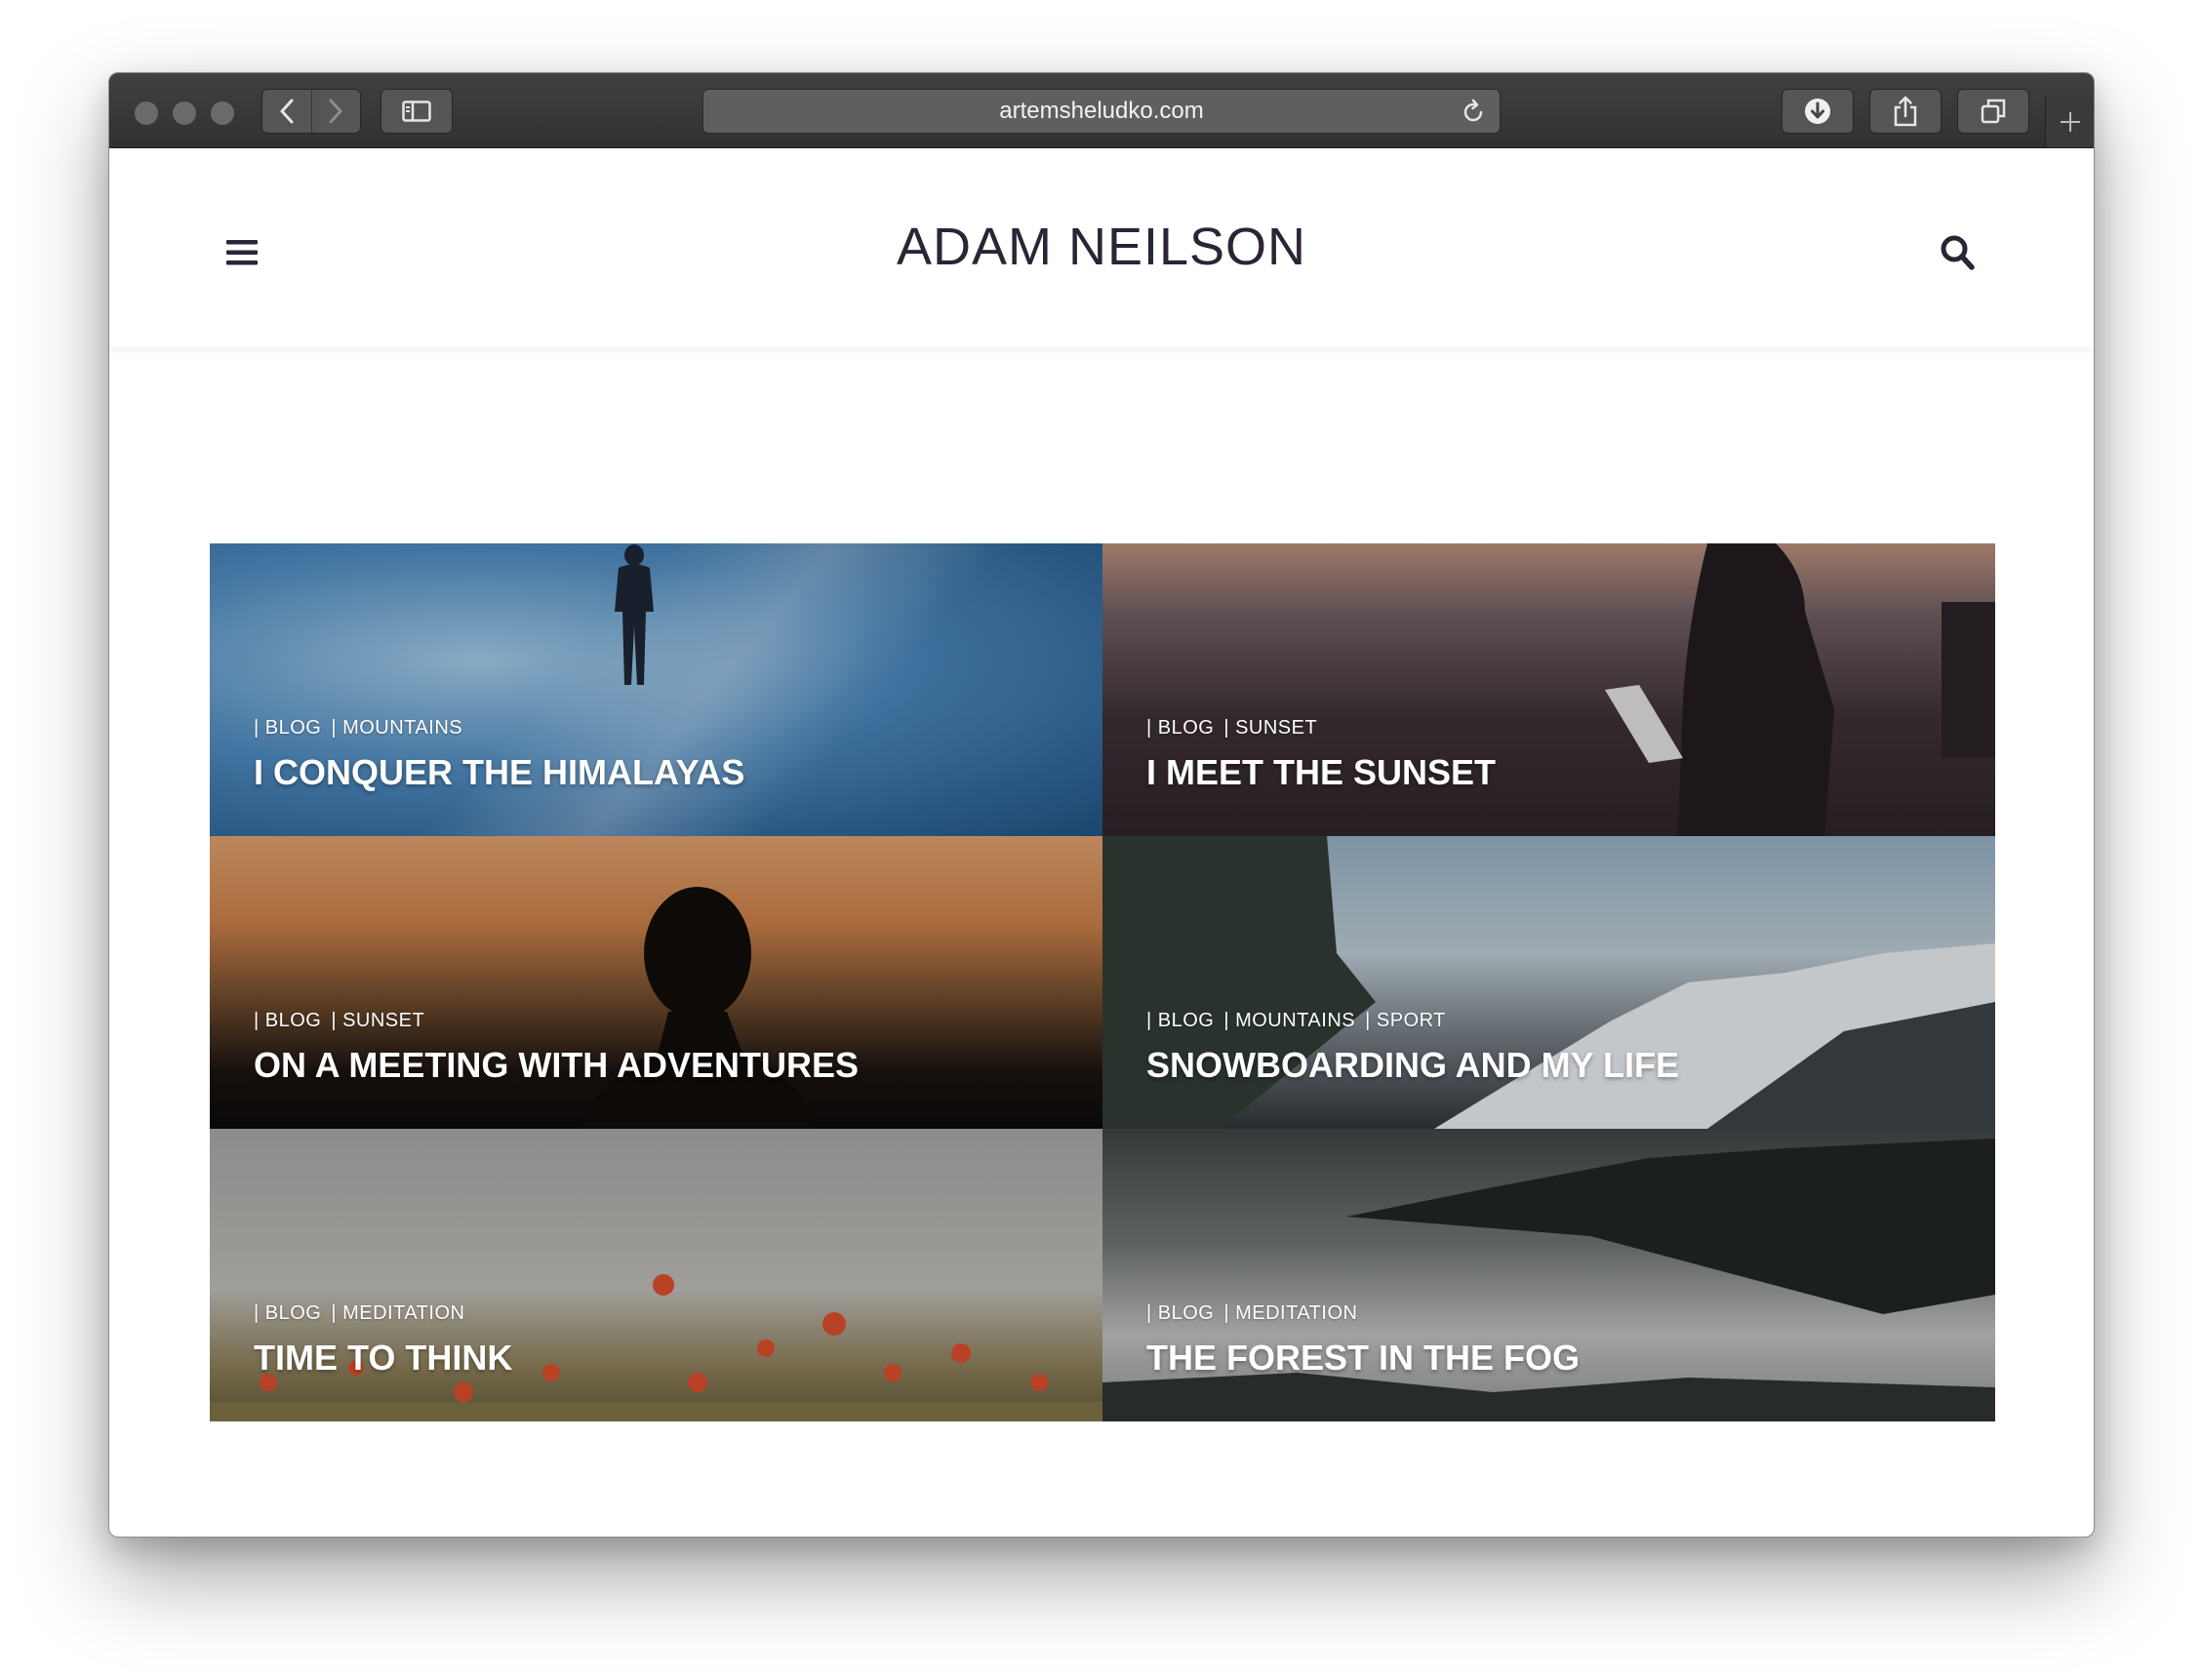  I want to click on share-icon, so click(1906, 111).